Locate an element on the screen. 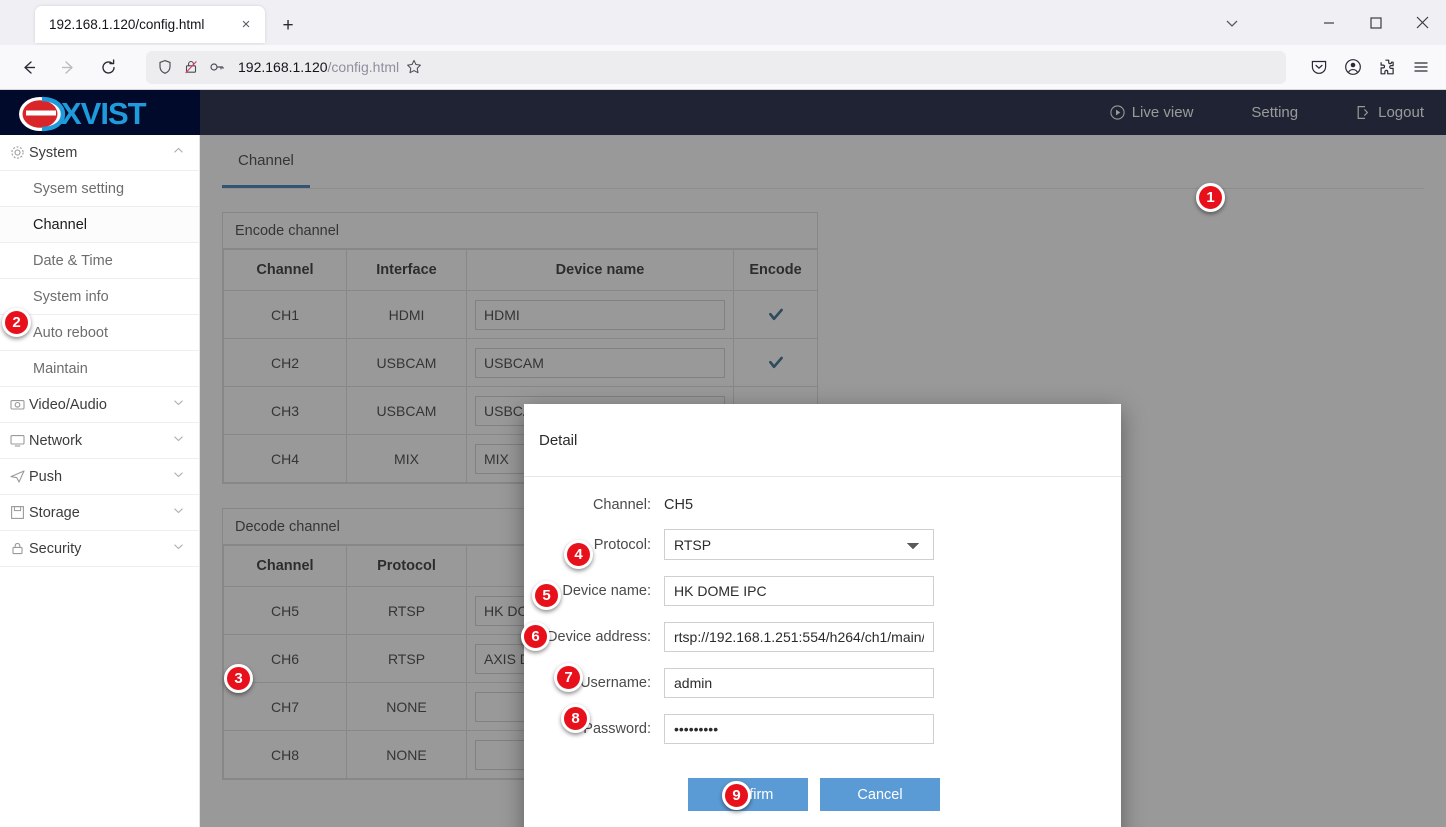  chevron-up-icon is located at coordinates (178, 152).